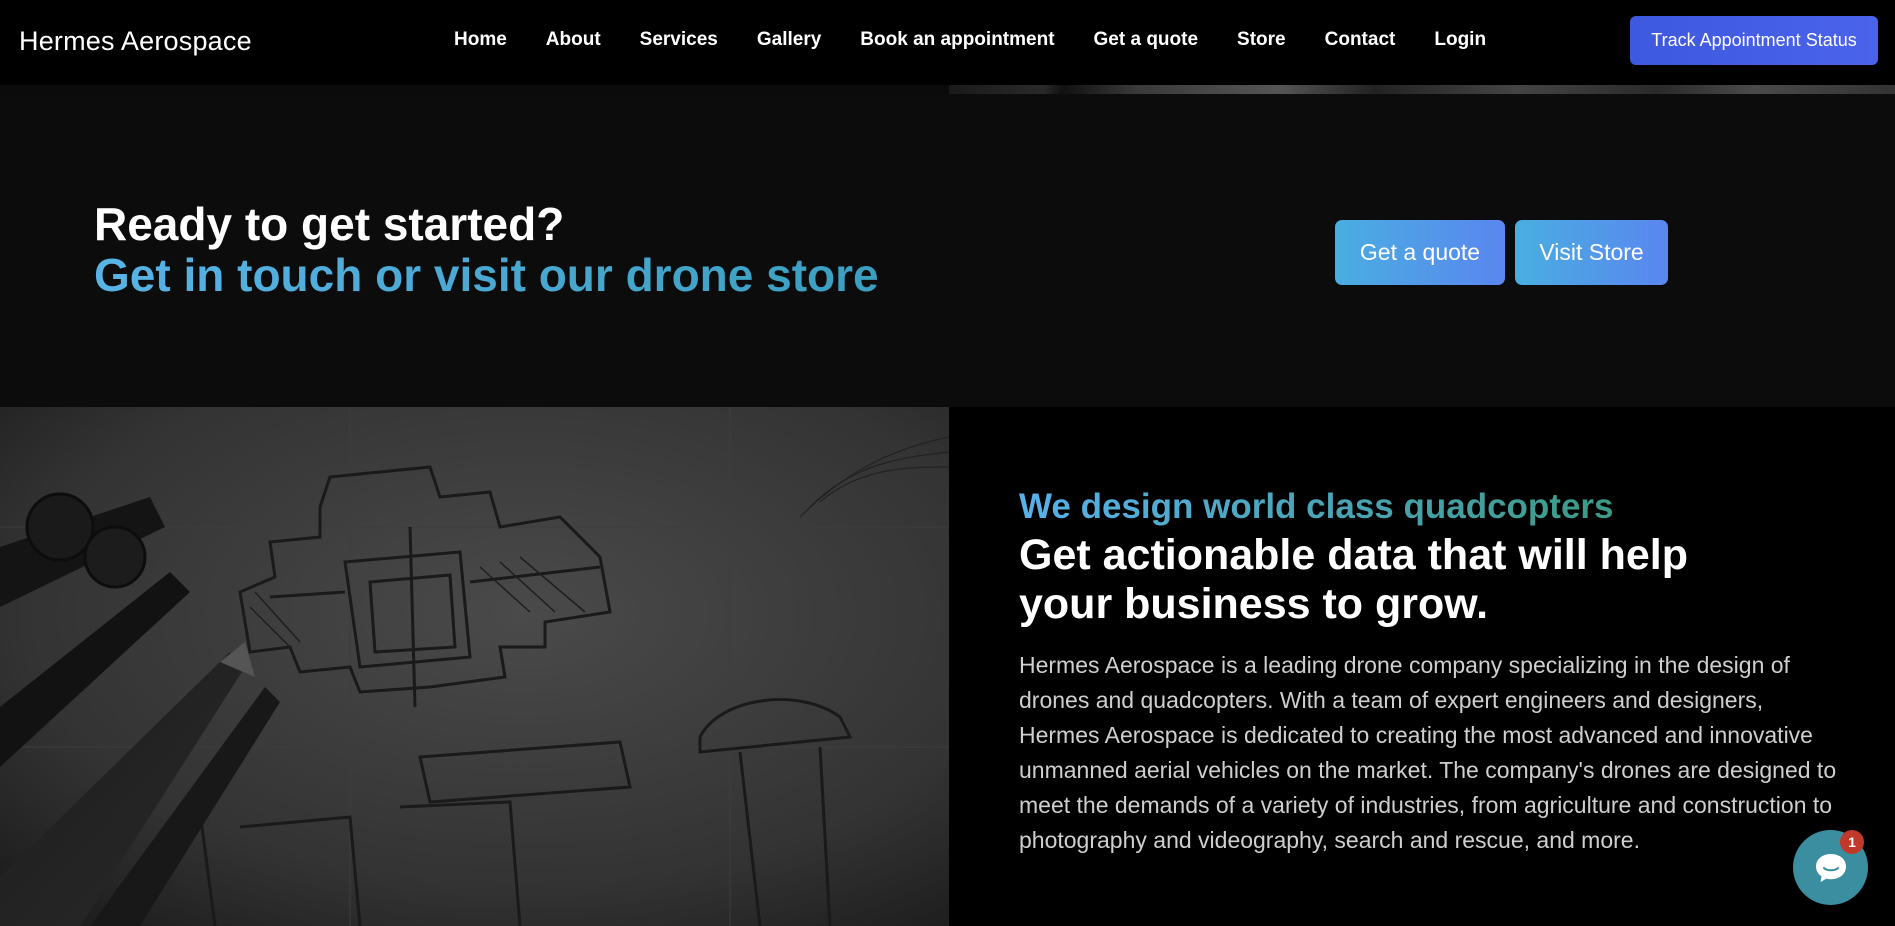 The width and height of the screenshot is (1895, 926). What do you see at coordinates (1261, 40) in the screenshot?
I see `nav-link-store: Store` at bounding box center [1261, 40].